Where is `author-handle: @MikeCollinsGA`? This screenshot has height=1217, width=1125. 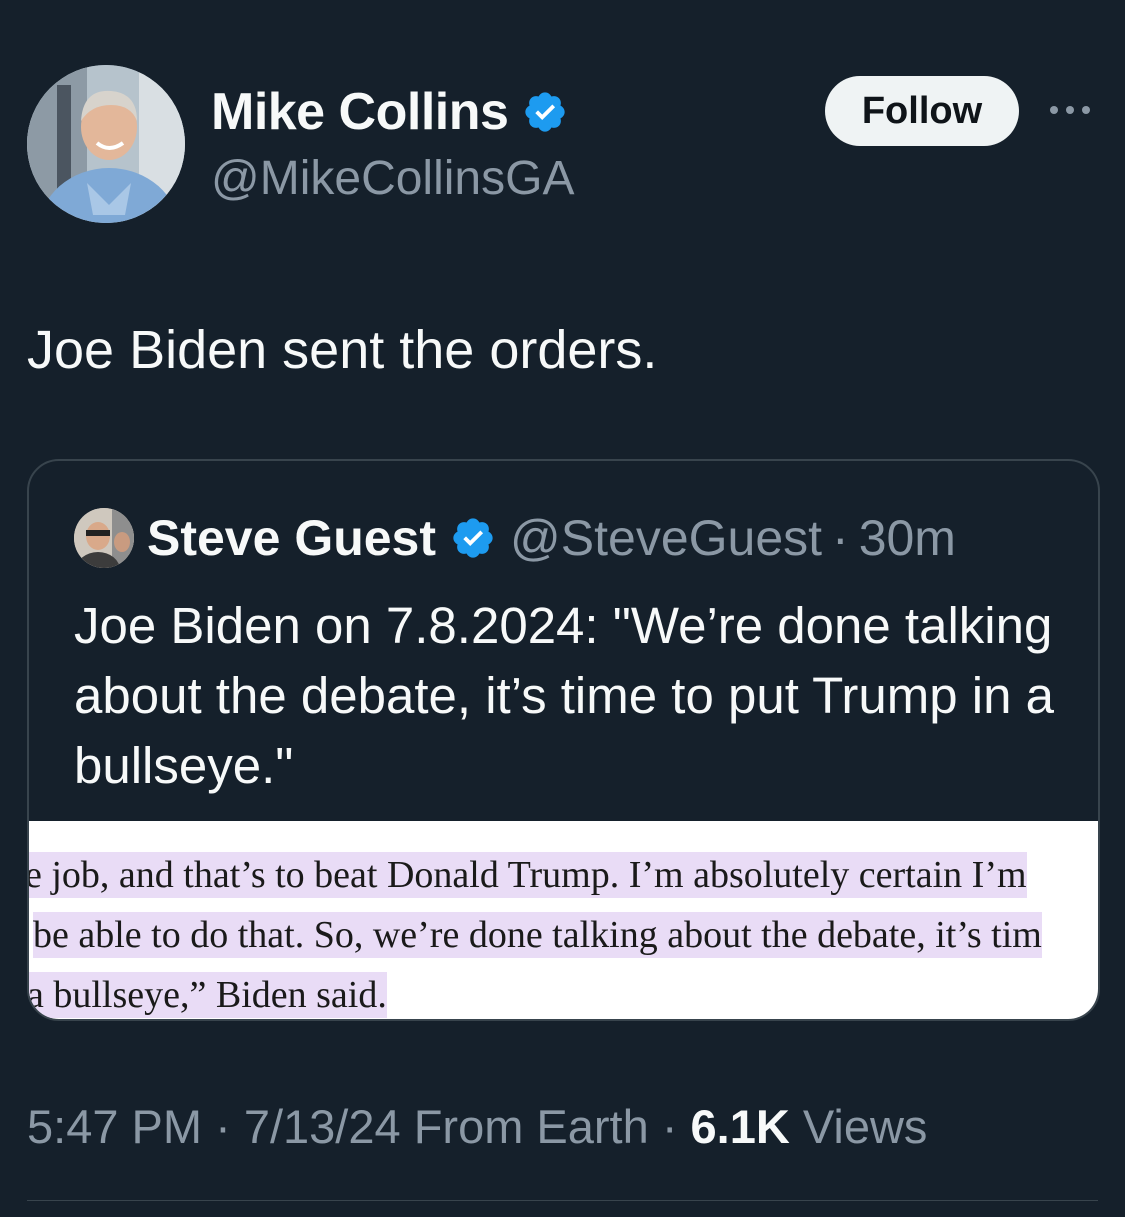 author-handle: @MikeCollinsGA is located at coordinates (392, 179).